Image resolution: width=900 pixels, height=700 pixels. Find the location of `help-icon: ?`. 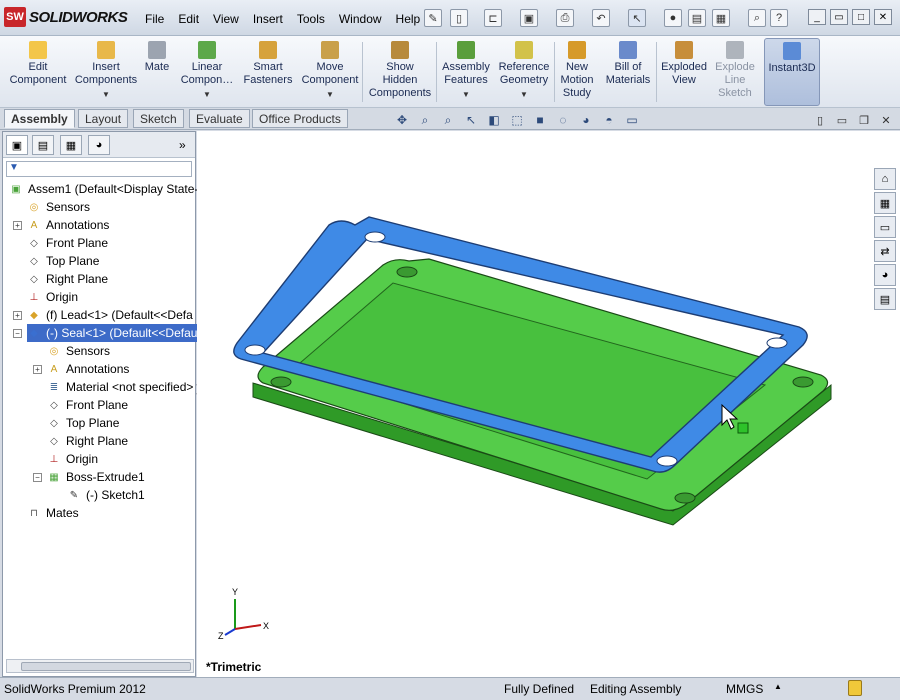

help-icon: ? is located at coordinates (779, 18).